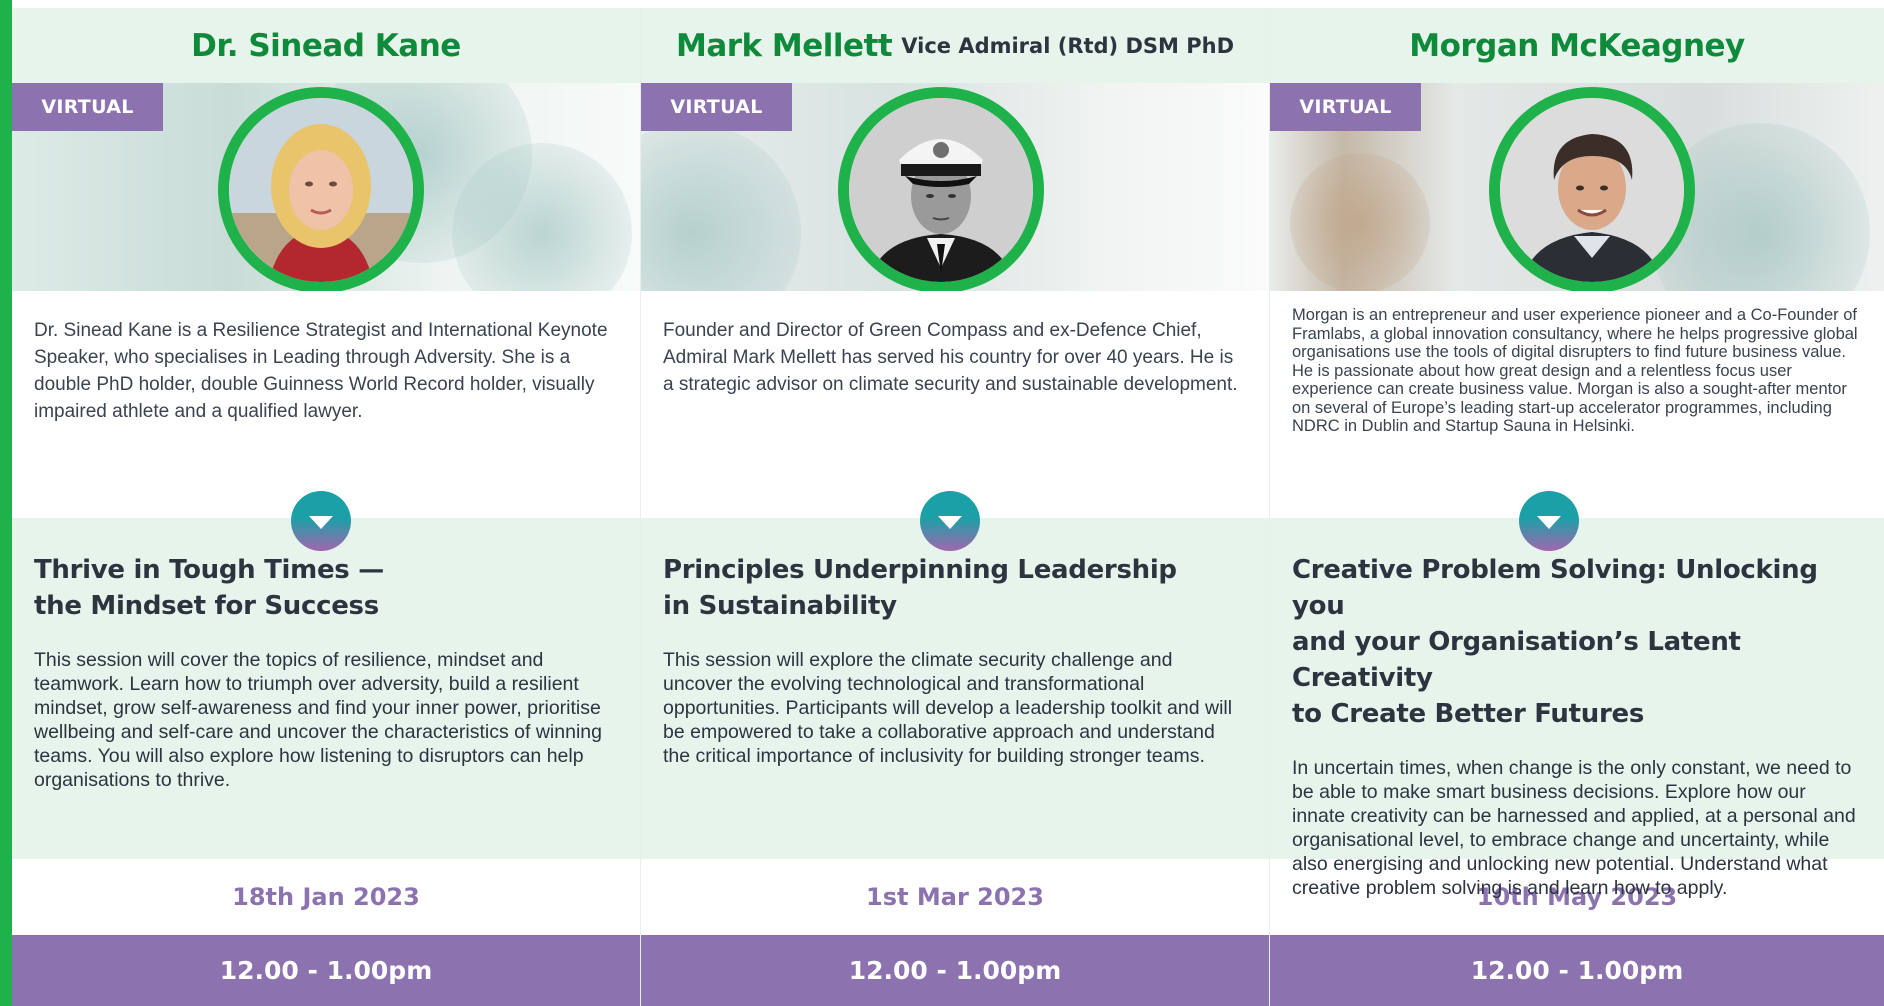 The height and width of the screenshot is (1006, 1884). Describe the element at coordinates (784, 45) in the screenshot. I see `speaker-name: Mark Mellett` at that location.